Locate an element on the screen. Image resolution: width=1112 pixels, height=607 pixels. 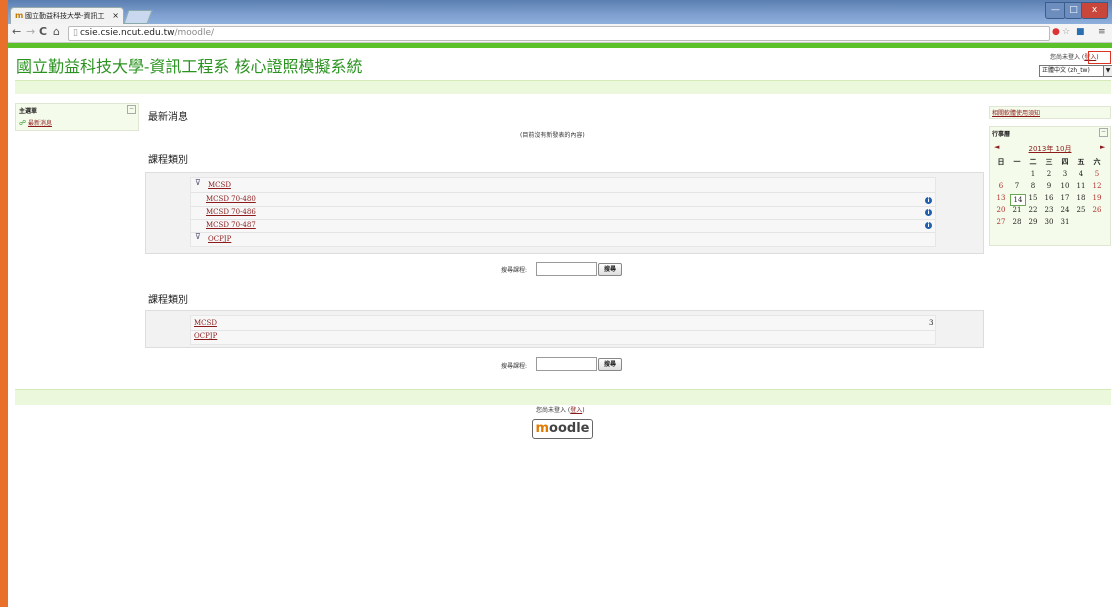
next-month-icon: ► is located at coordinates (1102, 147).